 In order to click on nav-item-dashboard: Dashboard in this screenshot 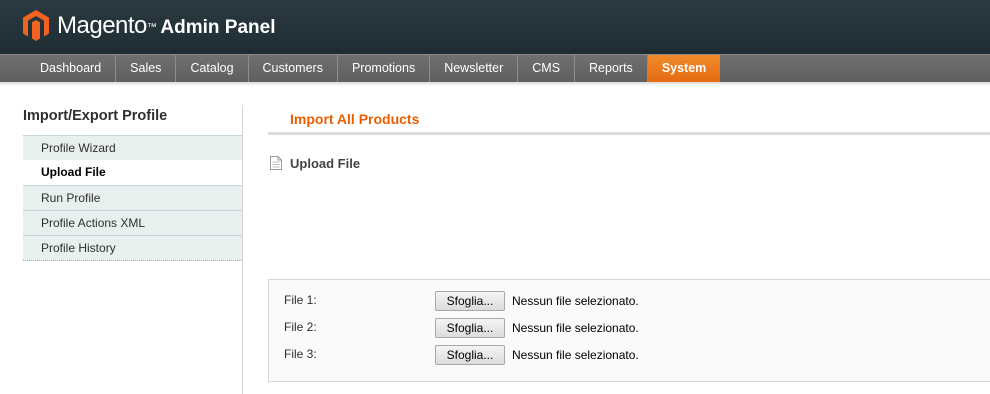, I will do `click(71, 68)`.